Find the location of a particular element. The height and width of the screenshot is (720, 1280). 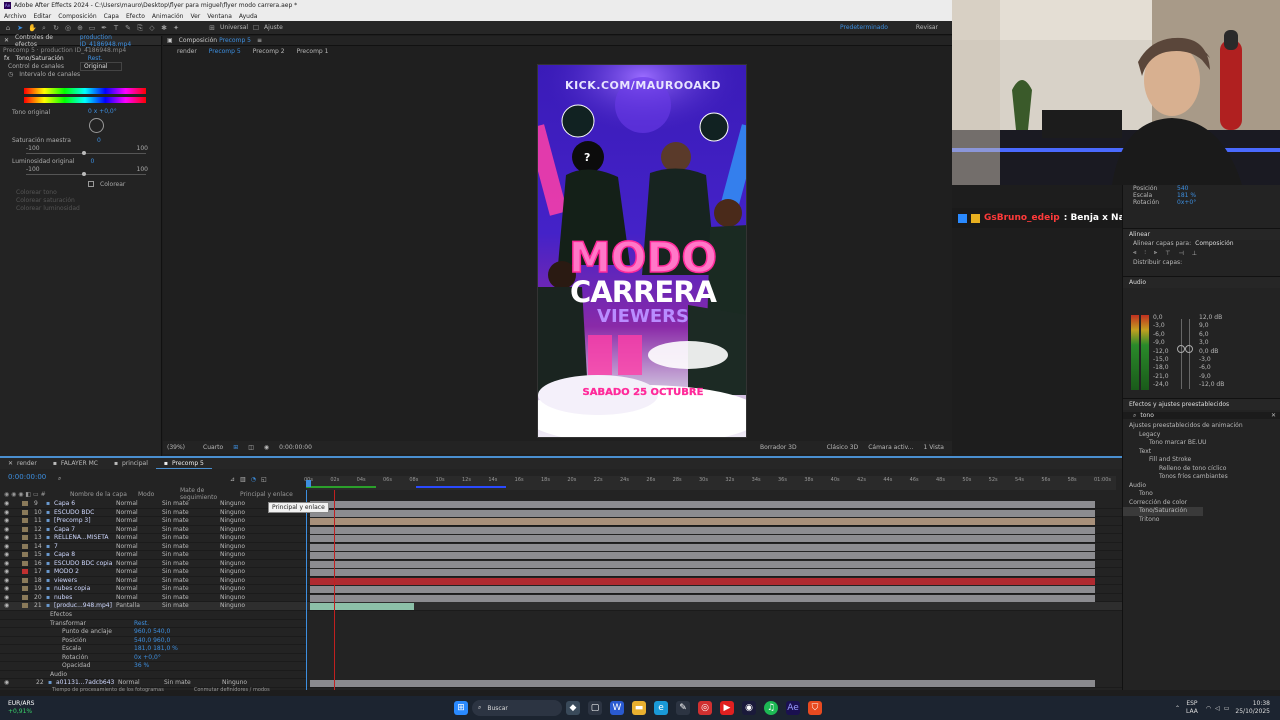

property-value: 181,0 181,0 % is located at coordinates (156, 648).